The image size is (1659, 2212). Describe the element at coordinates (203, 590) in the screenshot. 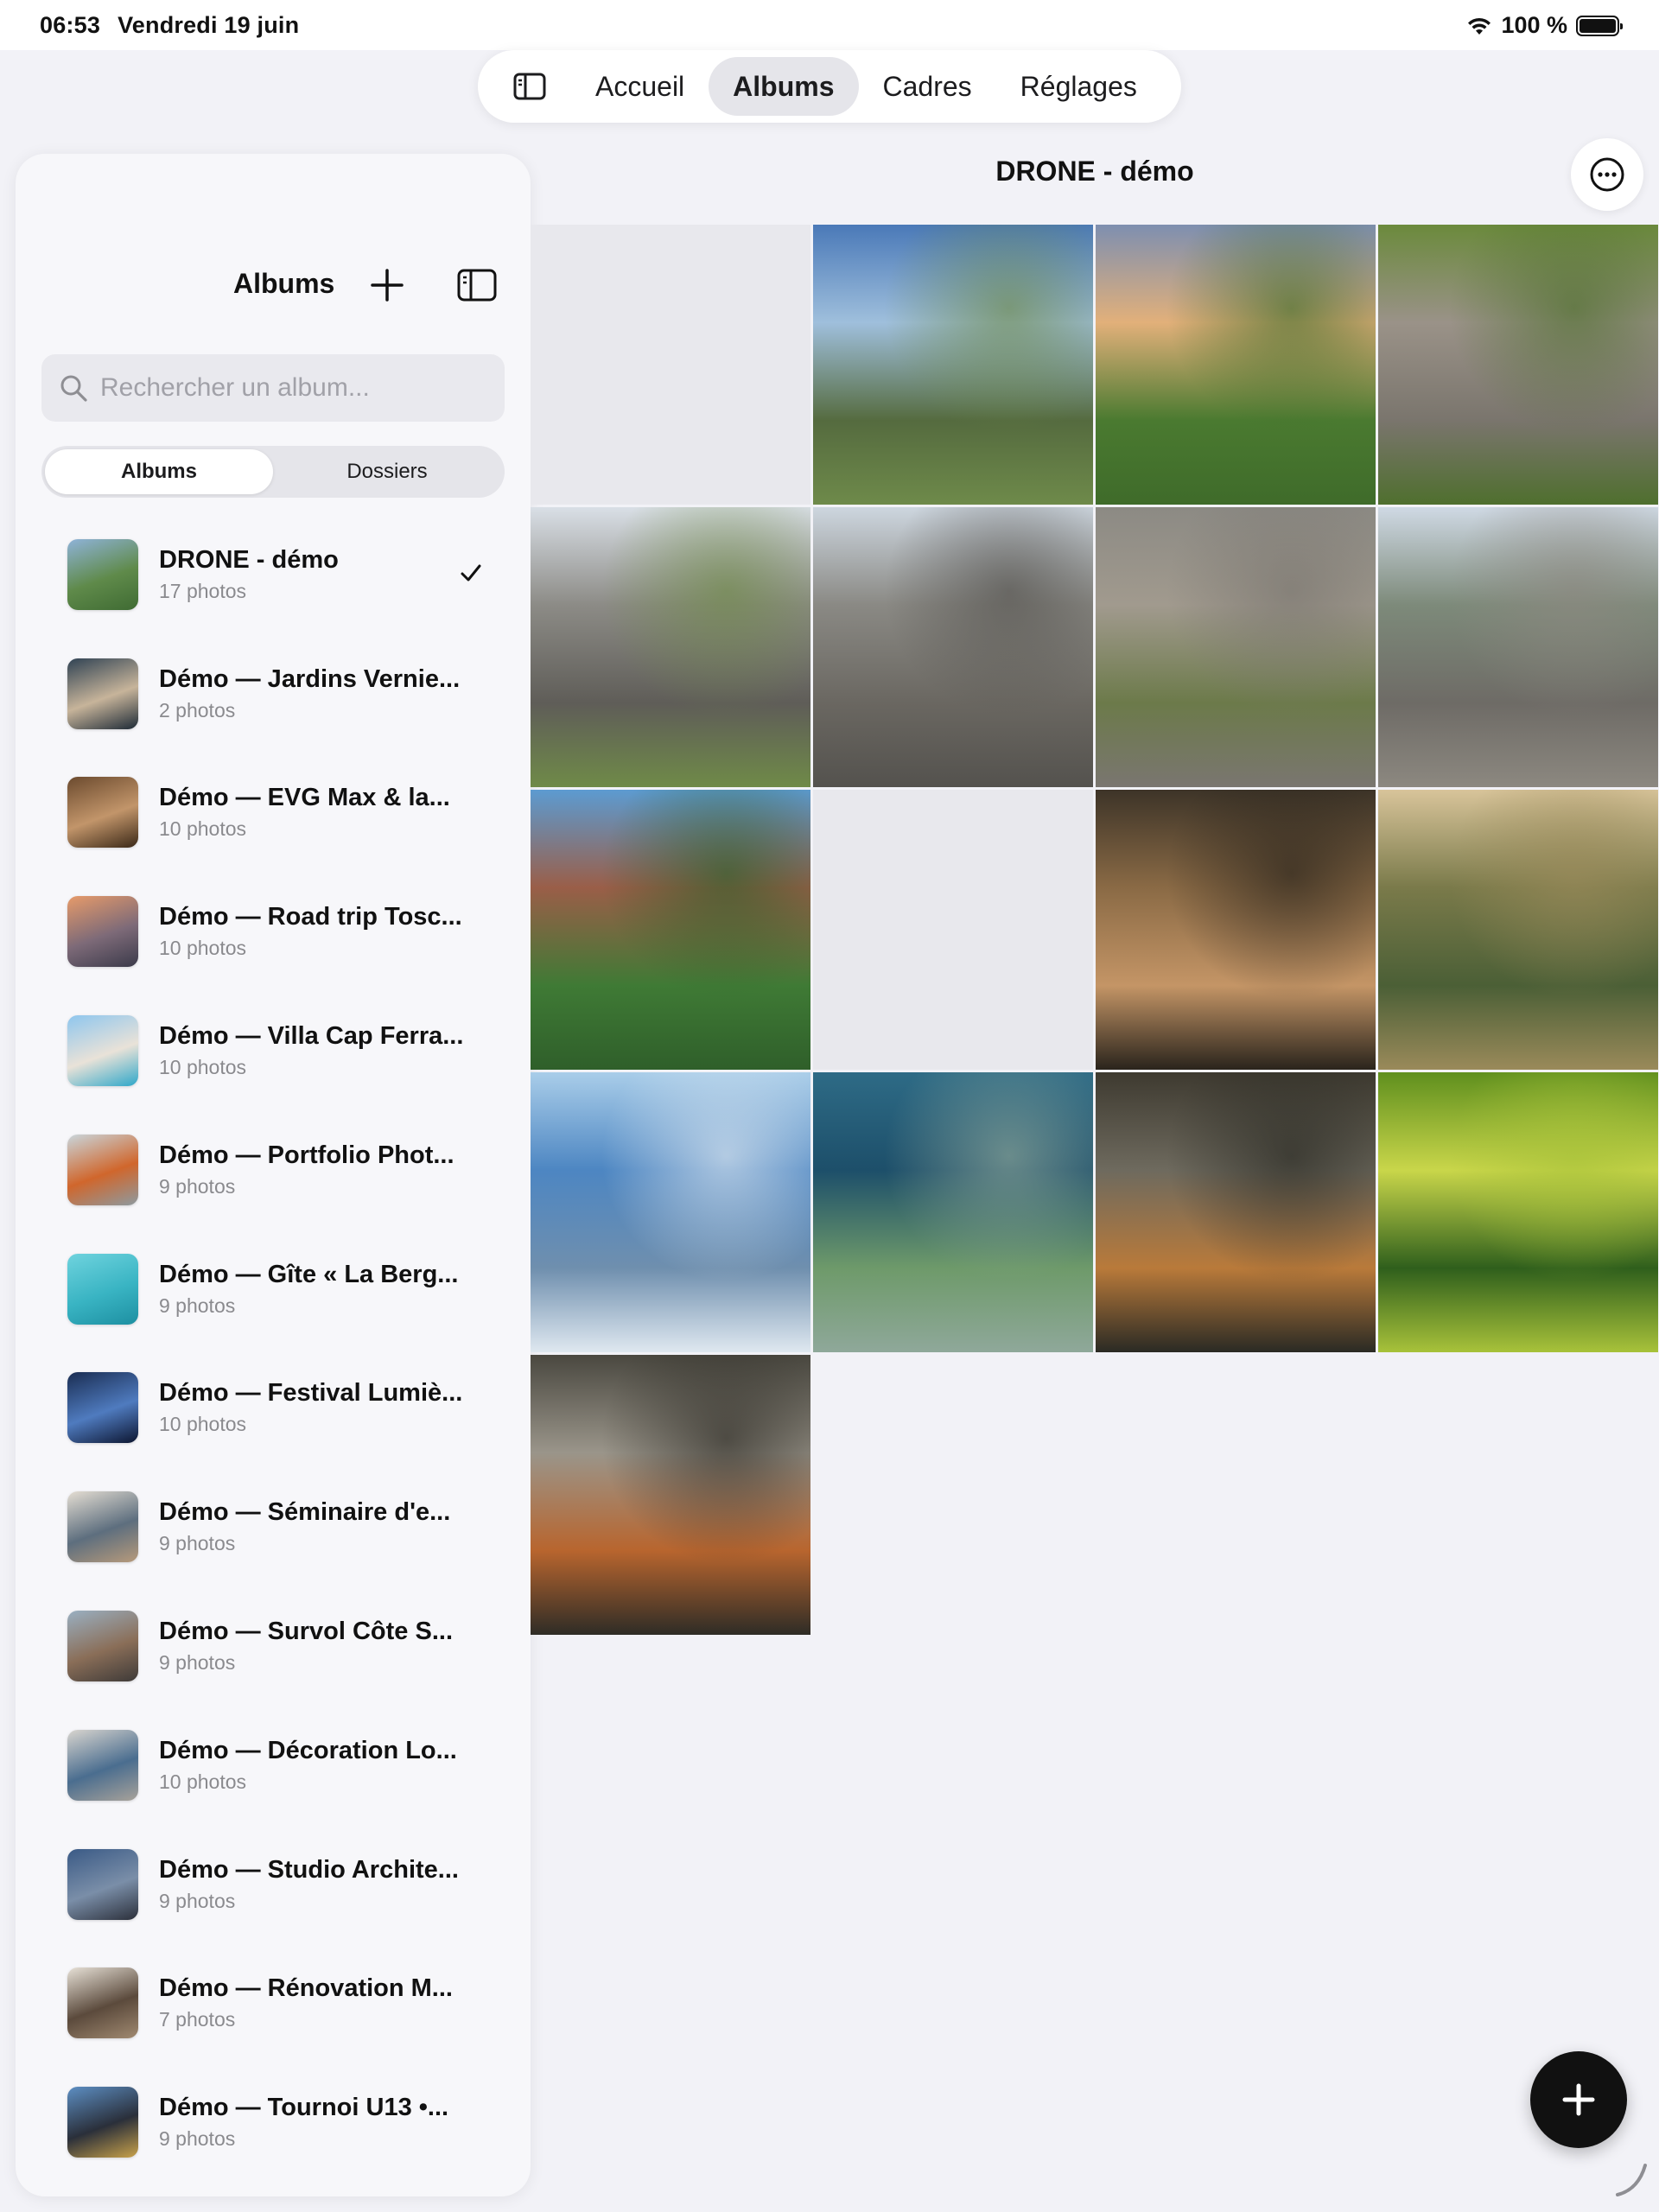

I see `album-photo-count: 17 photos` at that location.